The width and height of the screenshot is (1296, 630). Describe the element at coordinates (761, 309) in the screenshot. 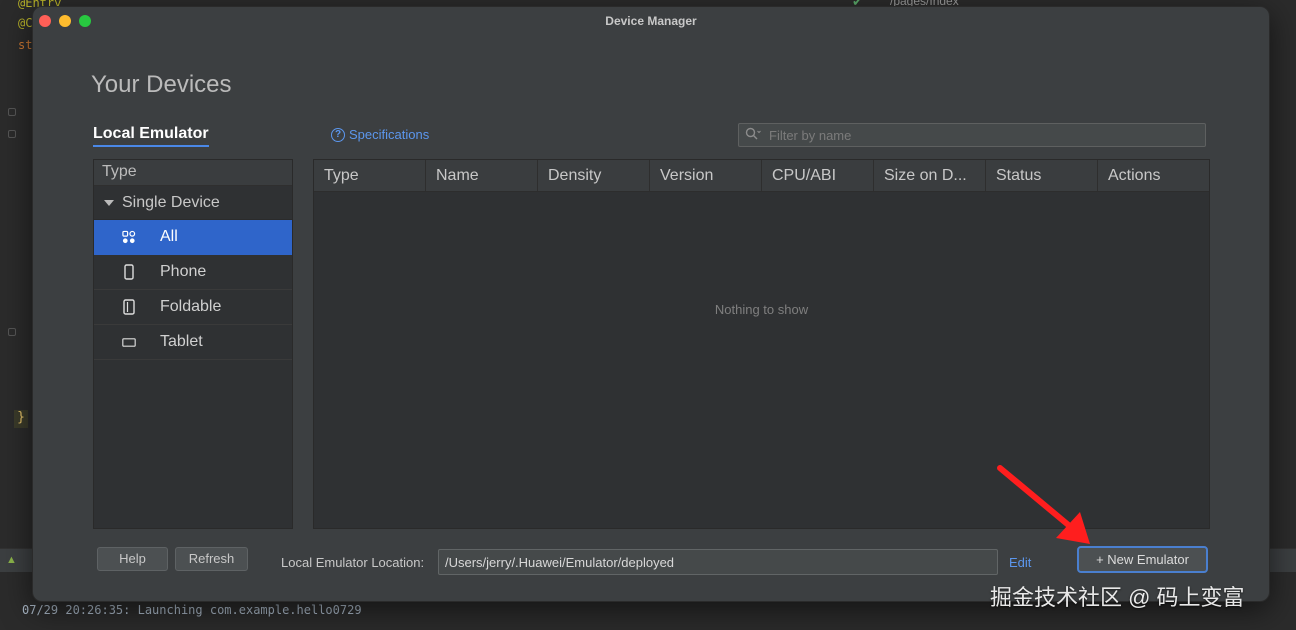

I see `empty-table-message: Nothing to show` at that location.